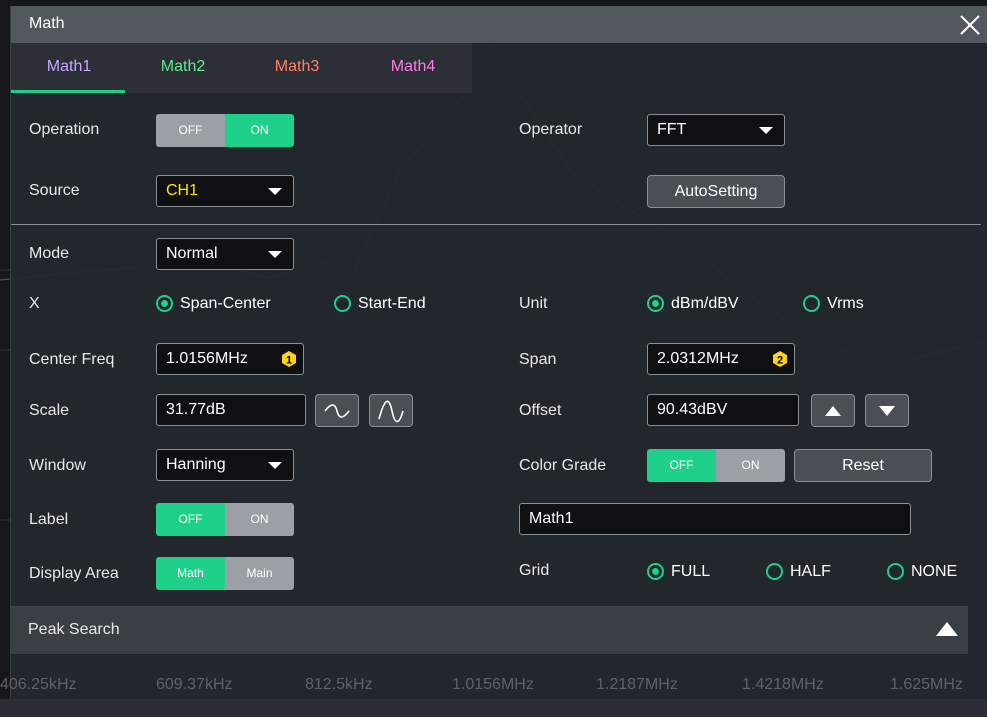  I want to click on display-area-math-option: Math, so click(190, 573).